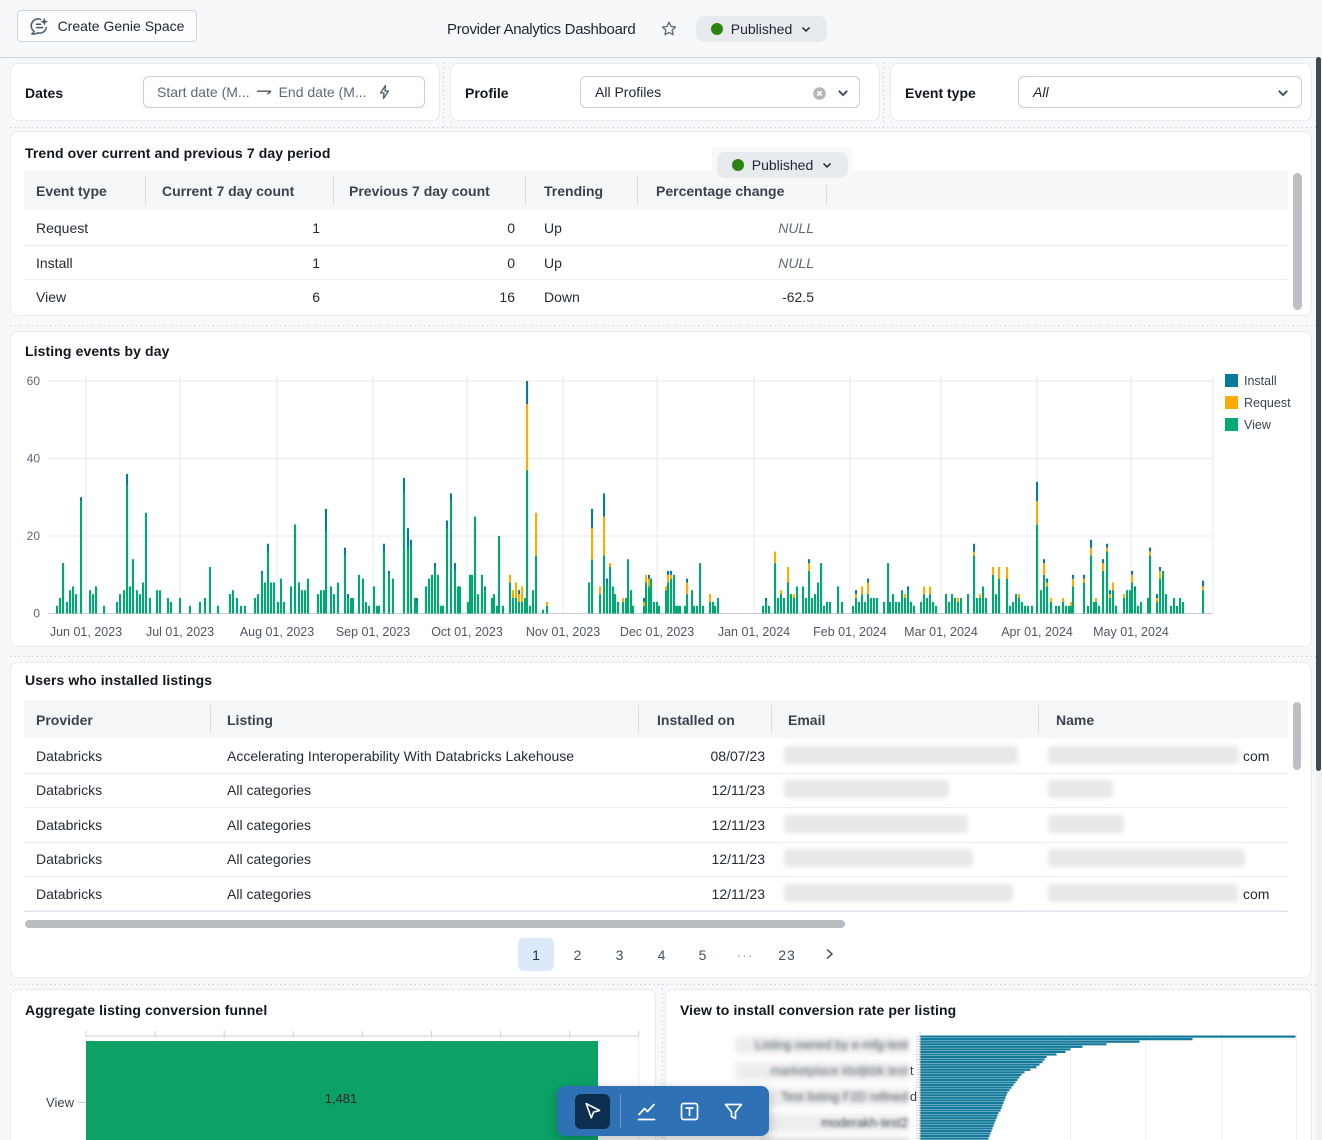  Describe the element at coordinates (277, 632) in the screenshot. I see `svg-text: Aug 01, 2023` at that location.